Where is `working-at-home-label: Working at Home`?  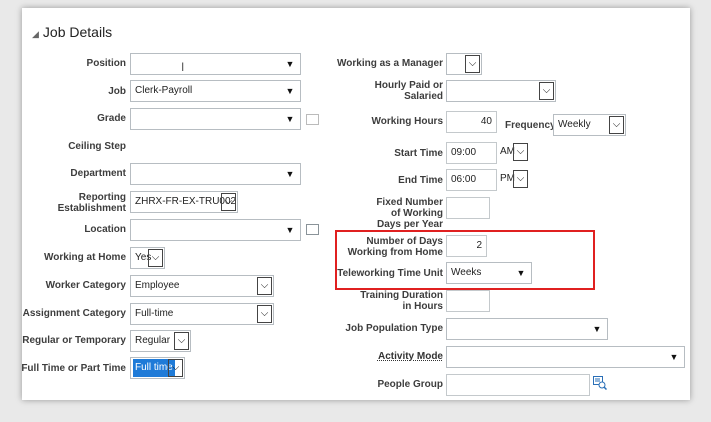 working-at-home-label: Working at Home is located at coordinates (84, 257).